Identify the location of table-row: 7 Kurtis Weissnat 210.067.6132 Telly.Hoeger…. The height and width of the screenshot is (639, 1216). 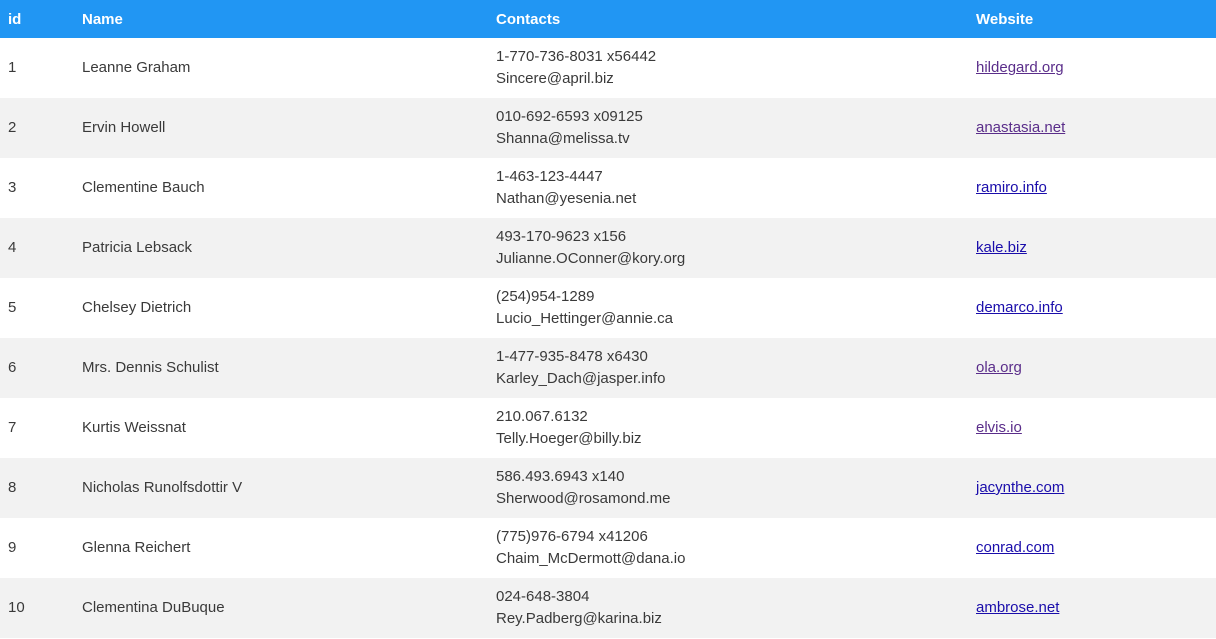
(608, 428).